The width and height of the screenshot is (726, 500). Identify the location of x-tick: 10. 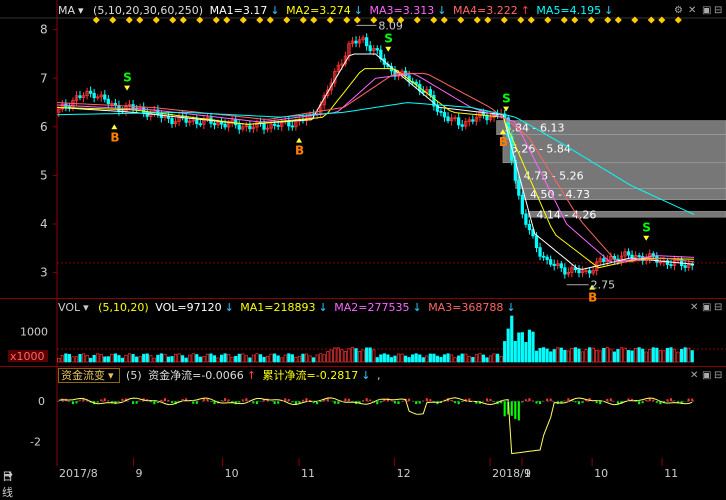
(601, 473).